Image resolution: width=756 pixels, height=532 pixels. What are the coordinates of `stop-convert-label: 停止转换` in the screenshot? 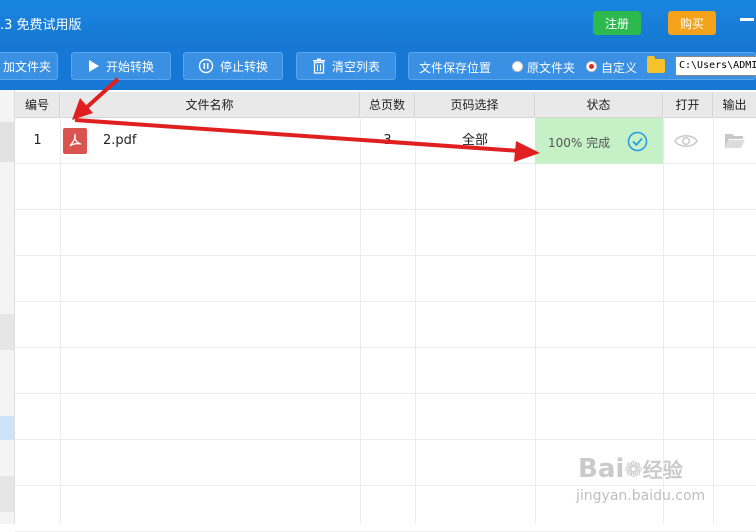 It's located at (243, 66).